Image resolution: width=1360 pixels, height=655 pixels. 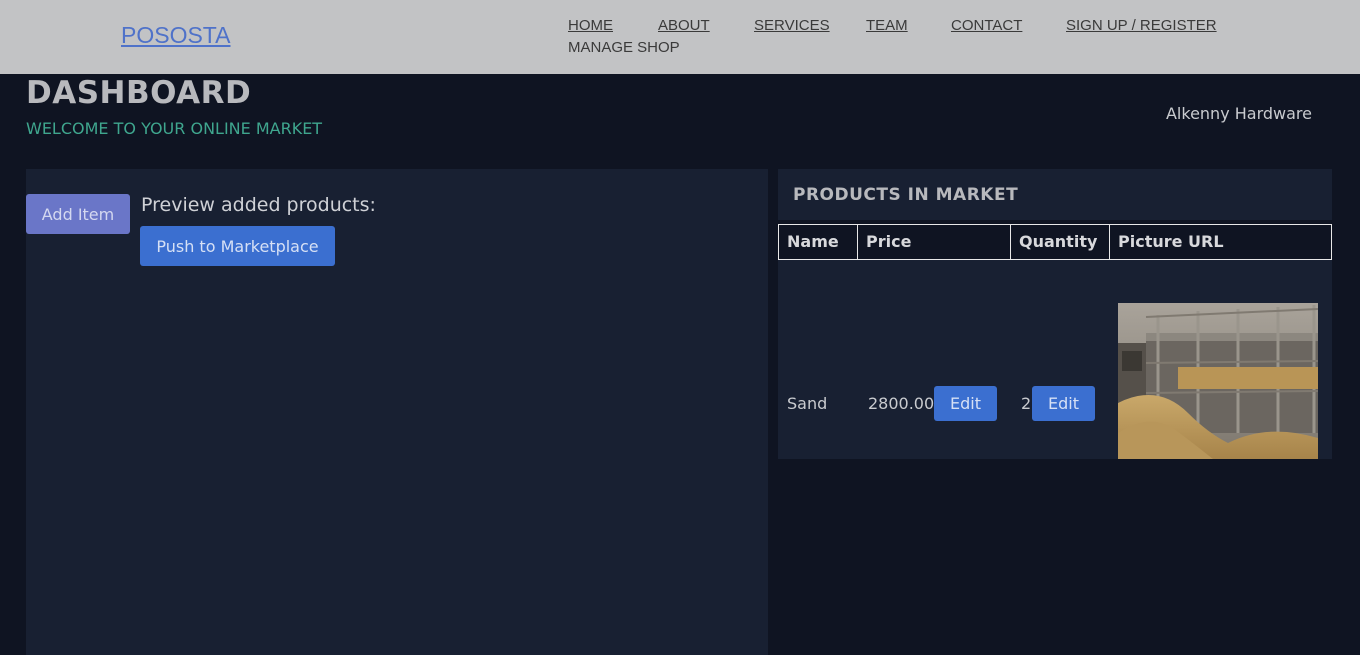 I want to click on products-table-header: Name Price Quantity Picture URL, so click(x=1055, y=242).